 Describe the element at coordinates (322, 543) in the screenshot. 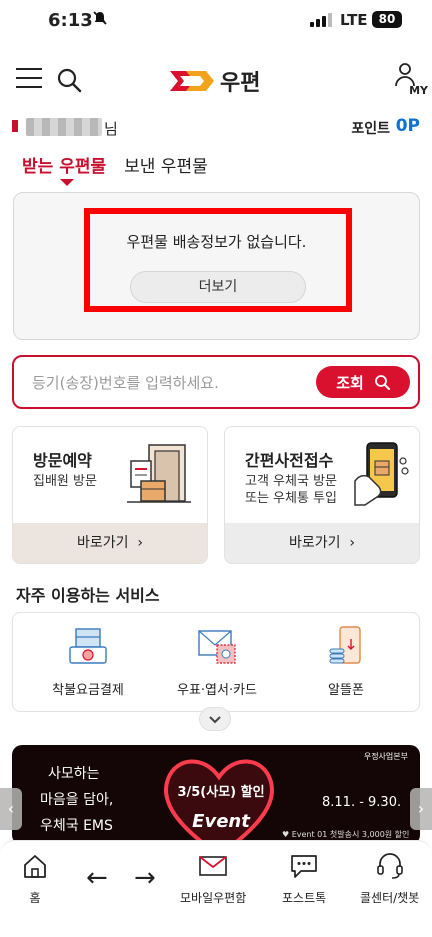

I see `pre-registration-go-button: 바로가기 ›` at that location.